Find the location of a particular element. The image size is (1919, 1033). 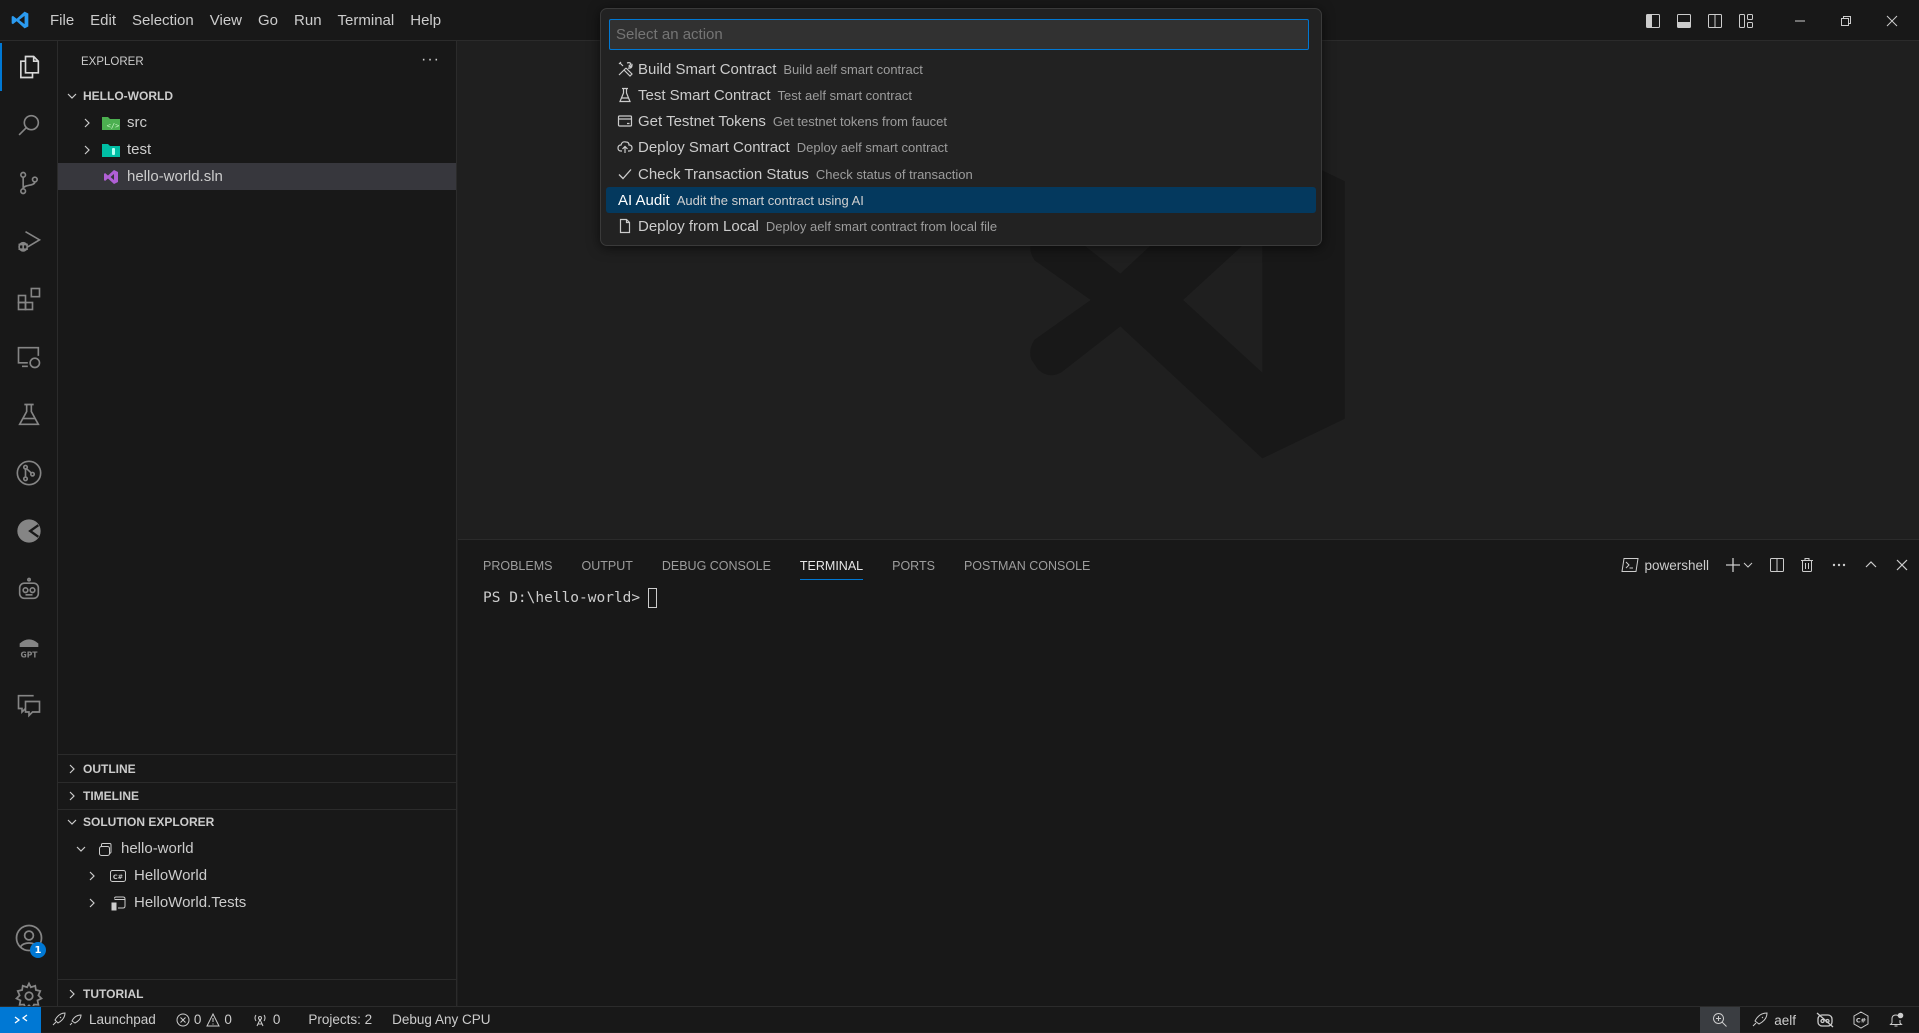

menu-edit: Edit is located at coordinates (103, 20).